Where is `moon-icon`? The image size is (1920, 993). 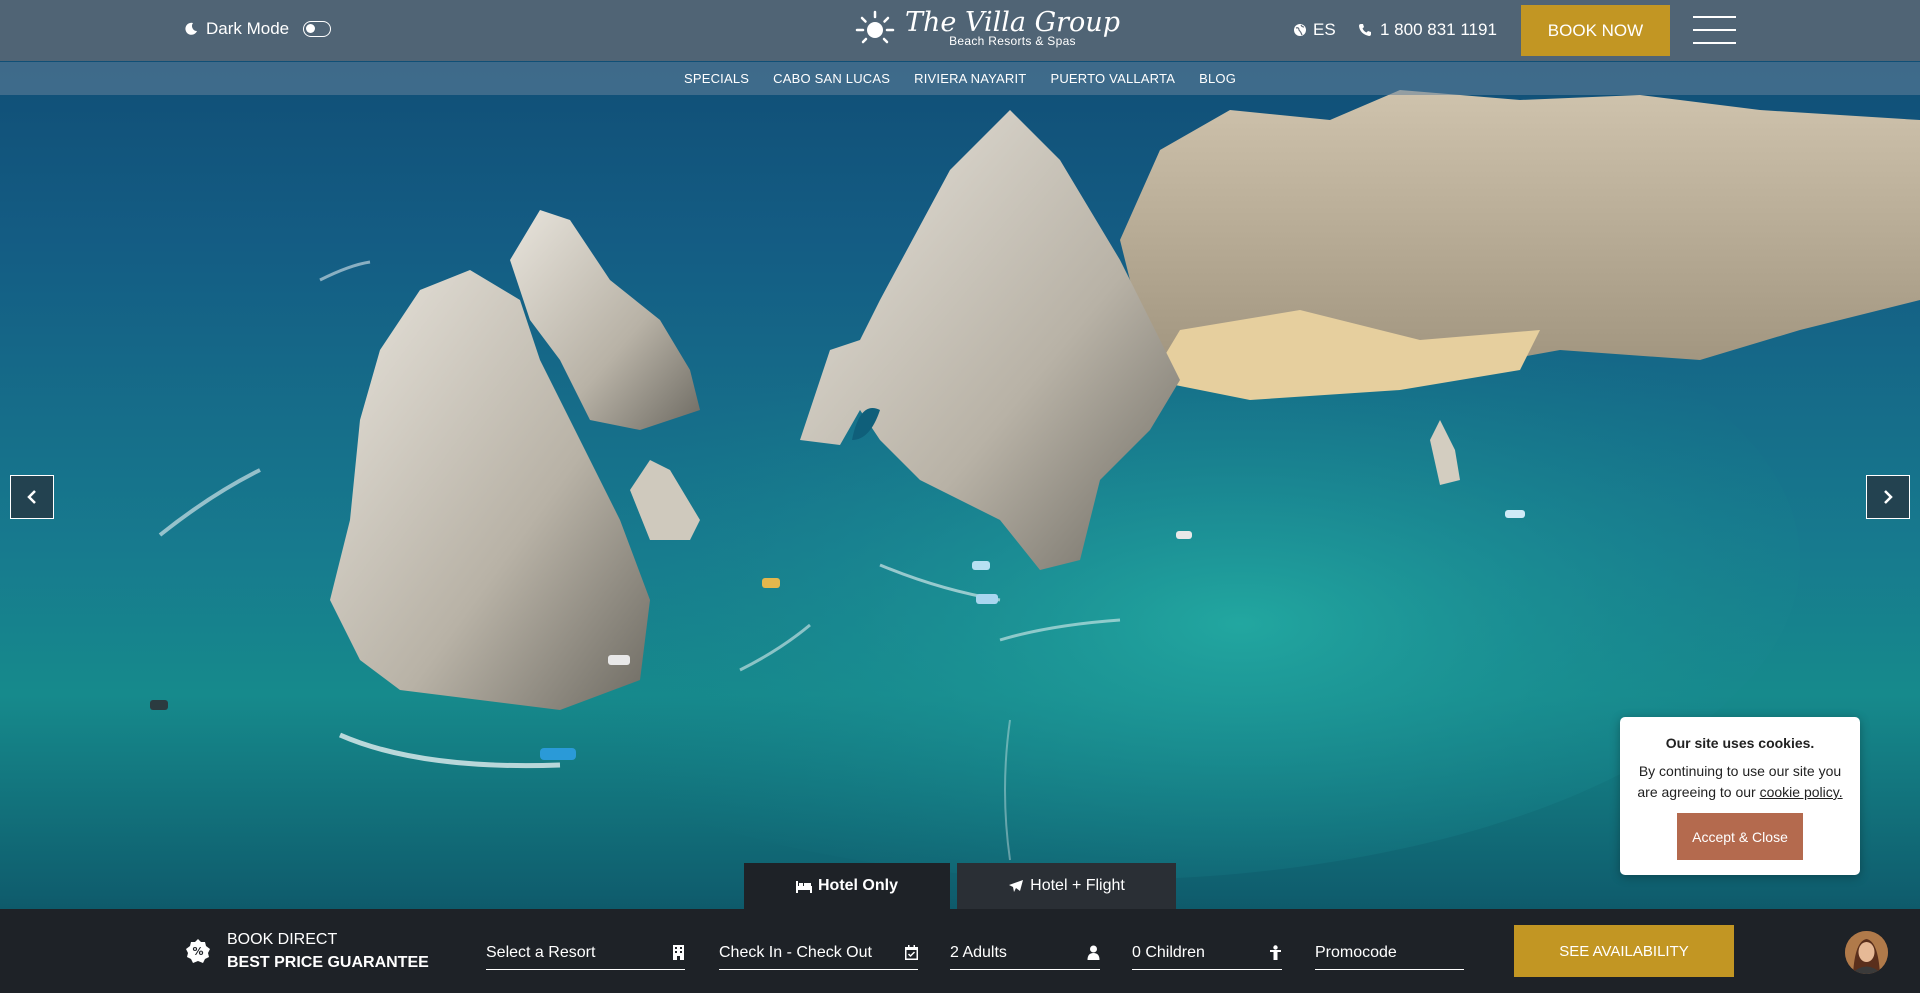
moon-icon is located at coordinates (191, 28).